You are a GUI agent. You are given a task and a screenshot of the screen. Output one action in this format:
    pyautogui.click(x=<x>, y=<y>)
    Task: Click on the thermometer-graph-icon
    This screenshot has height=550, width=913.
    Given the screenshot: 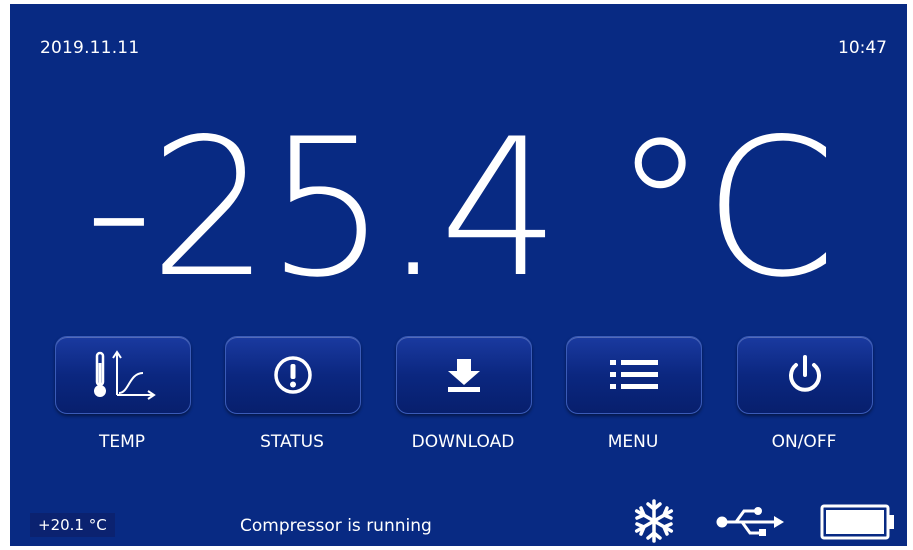 What is the action you would take?
    pyautogui.click(x=123, y=375)
    